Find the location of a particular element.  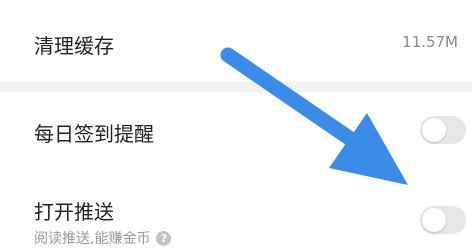

daily-signin-reminder-toggle is located at coordinates (443, 130).